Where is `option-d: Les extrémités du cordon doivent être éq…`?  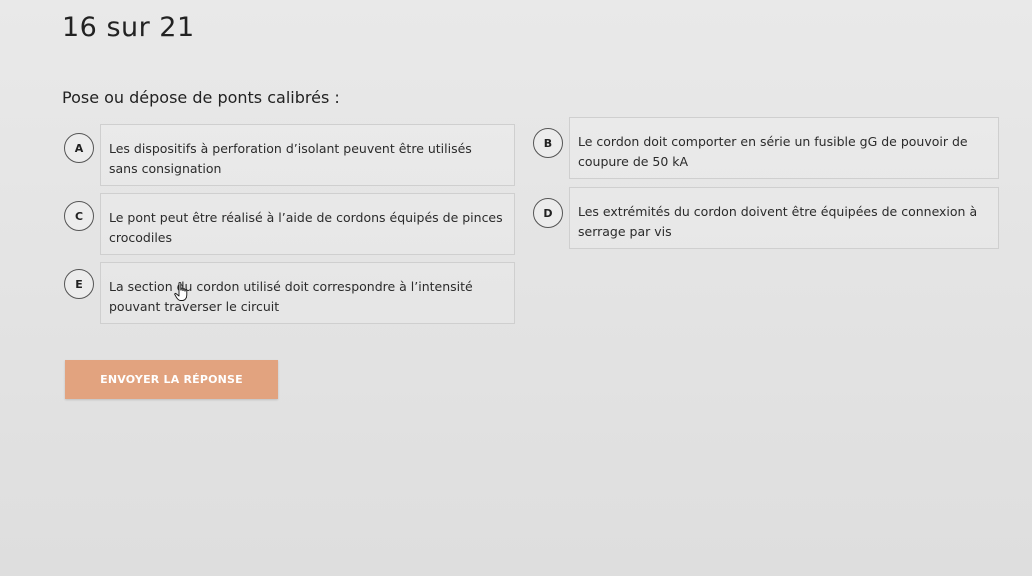 option-d: Les extrémités du cordon doivent être éq… is located at coordinates (784, 218).